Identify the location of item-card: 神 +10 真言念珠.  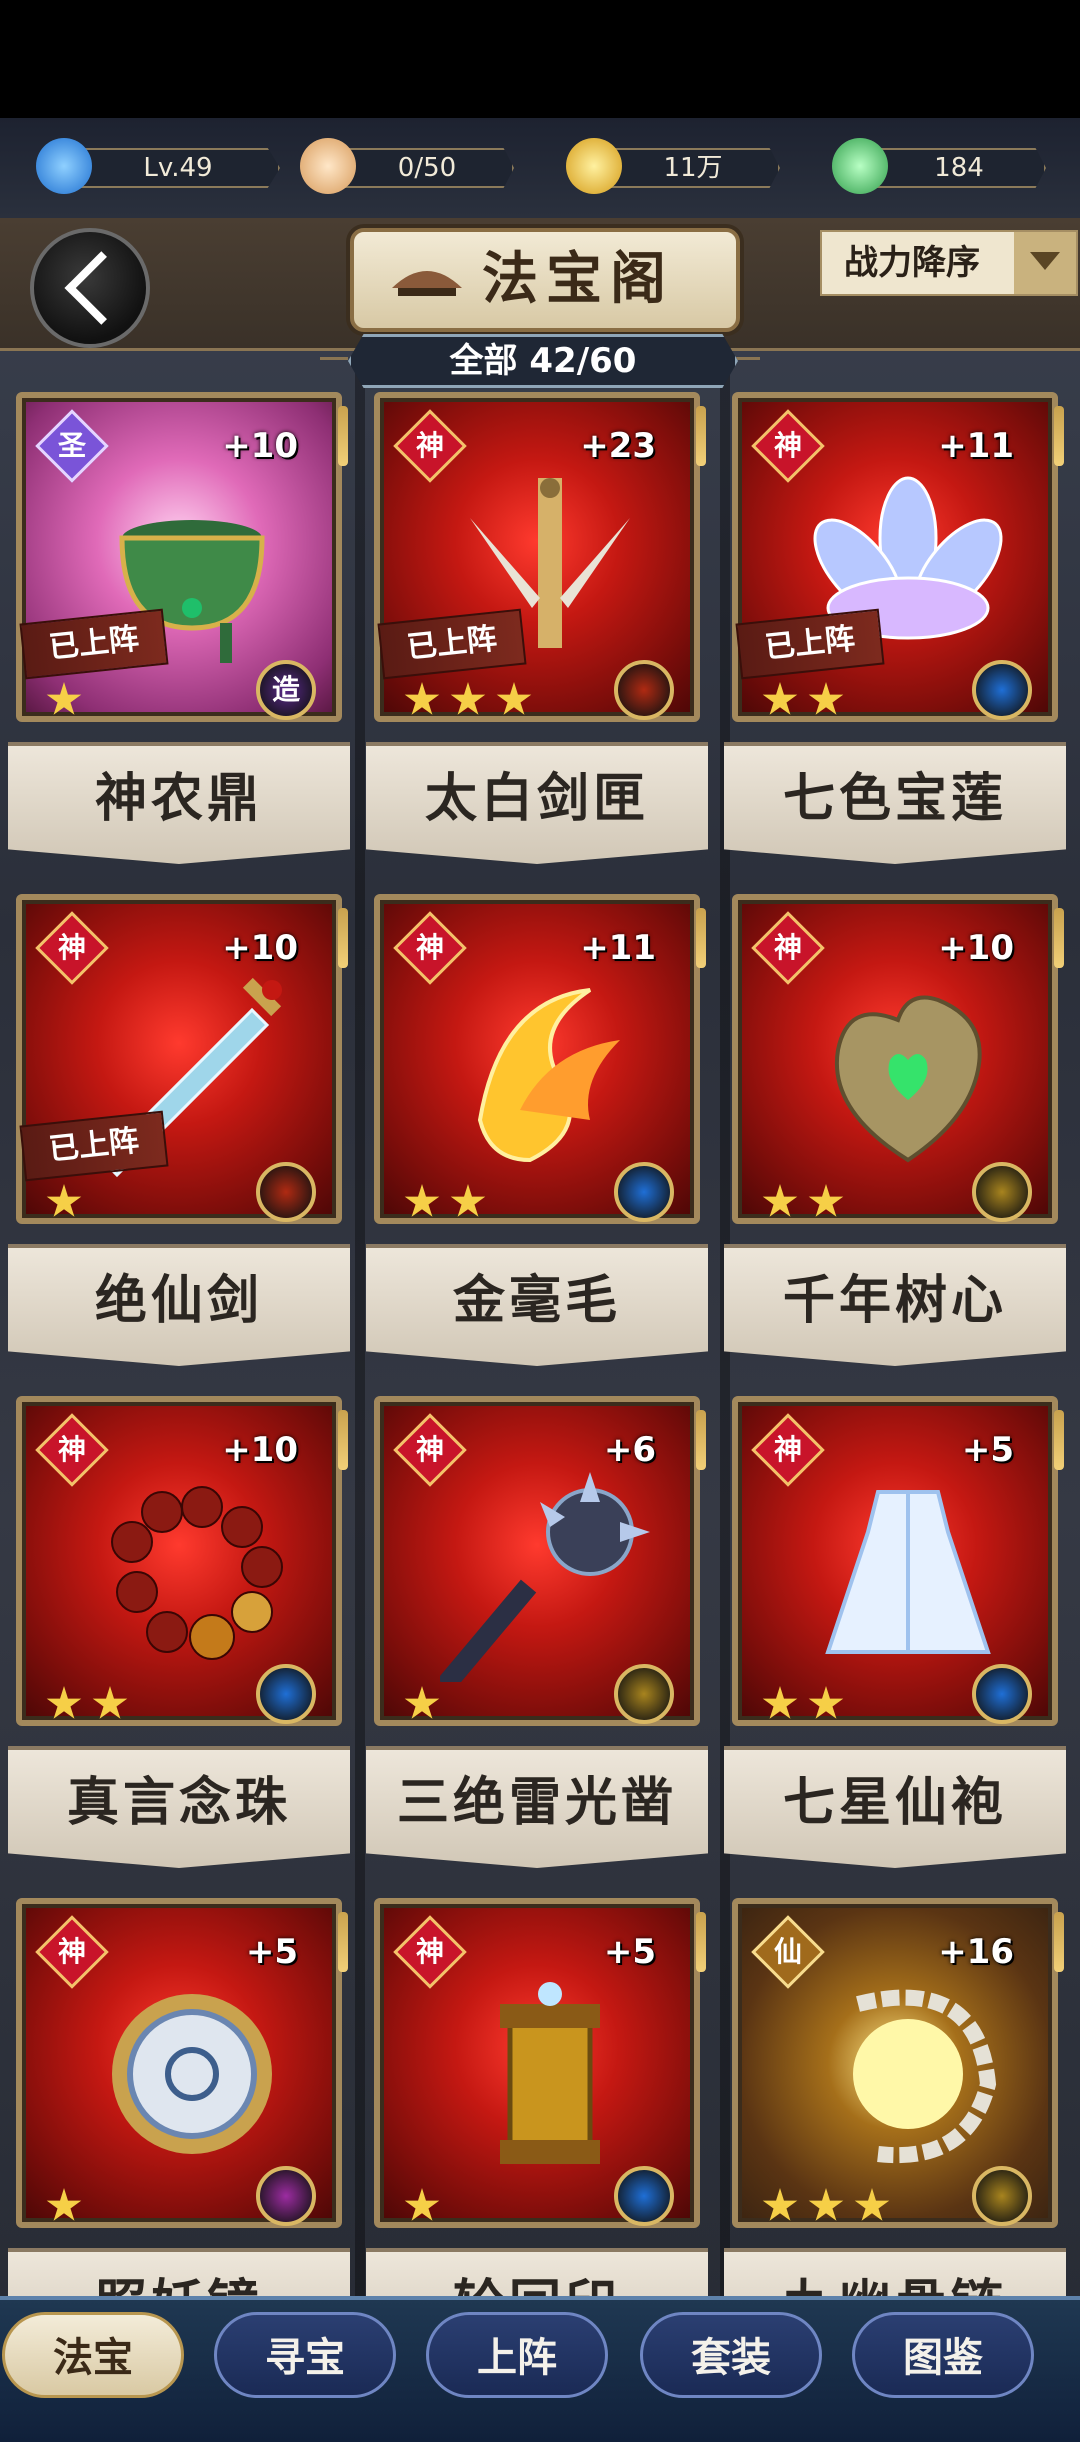
(179, 1629).